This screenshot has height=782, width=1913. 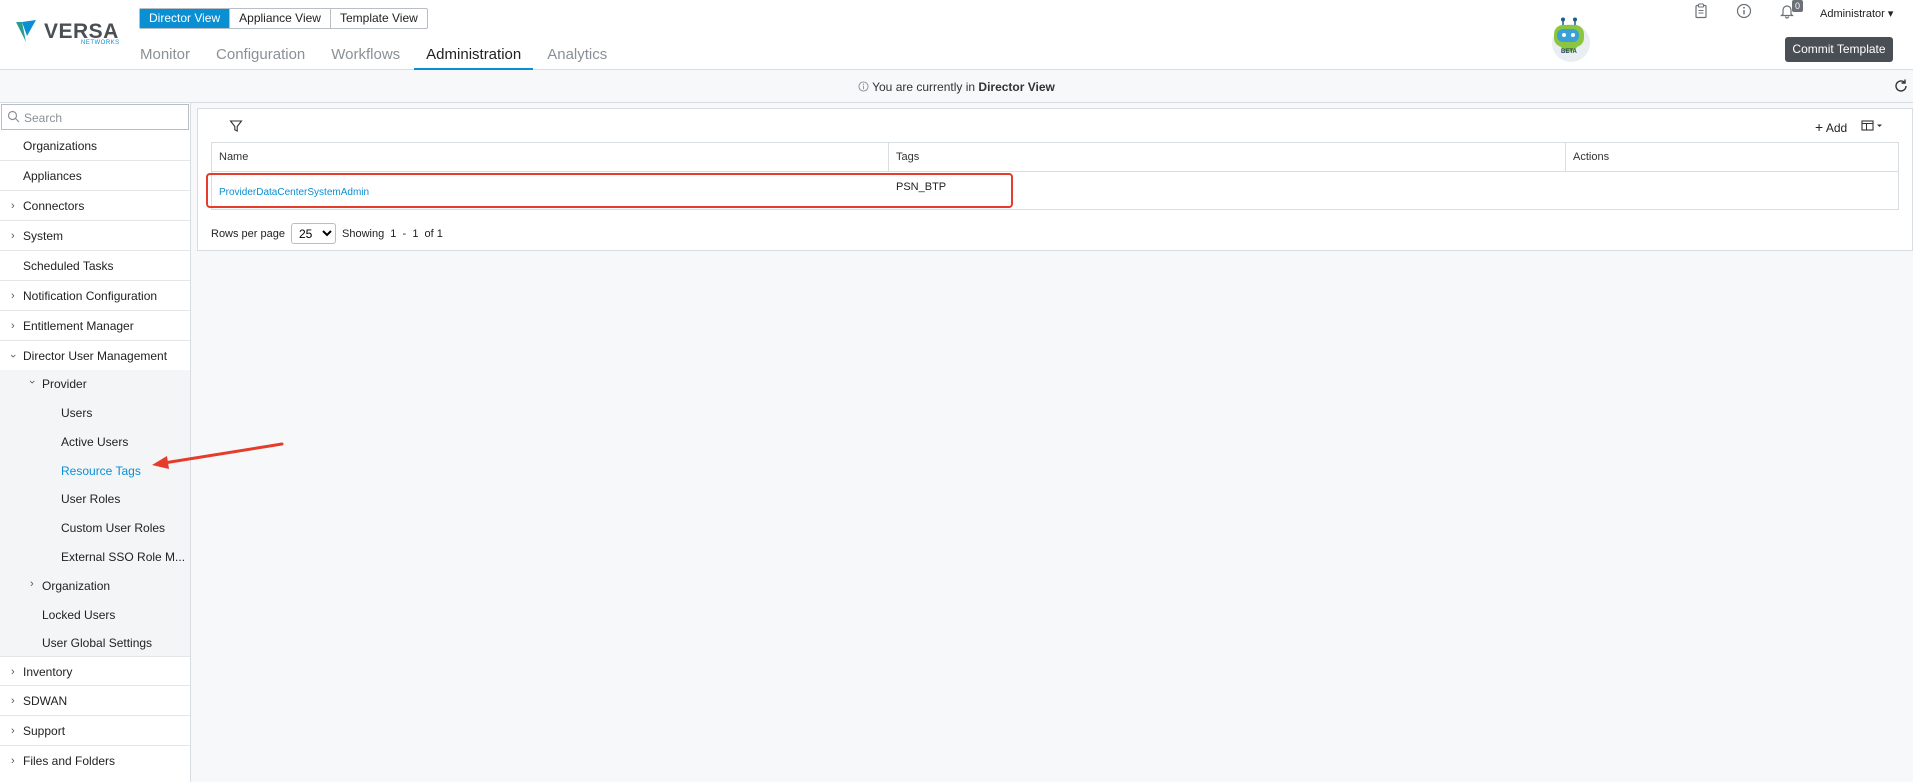 I want to click on sidebar-item-scheduled-tasks: Scheduled Tasks, so click(x=95, y=266).